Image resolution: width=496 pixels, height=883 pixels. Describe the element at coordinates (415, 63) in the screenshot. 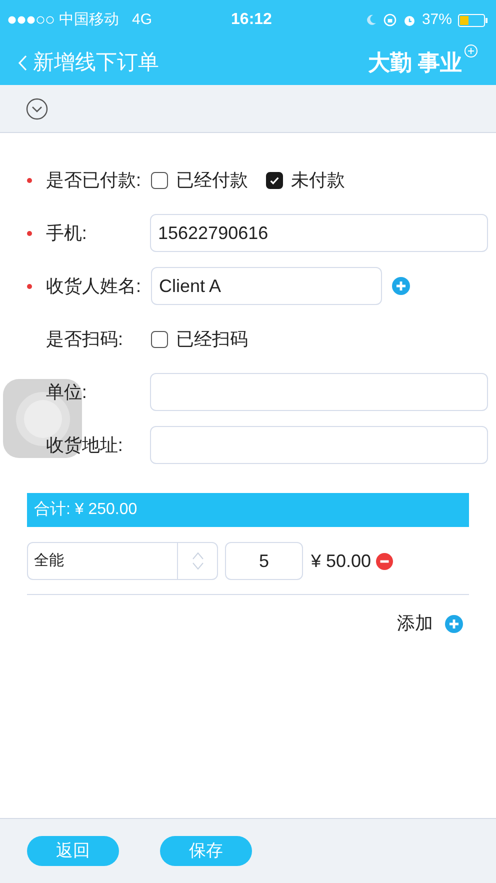

I see `brand-logo: 大勤 事业` at that location.